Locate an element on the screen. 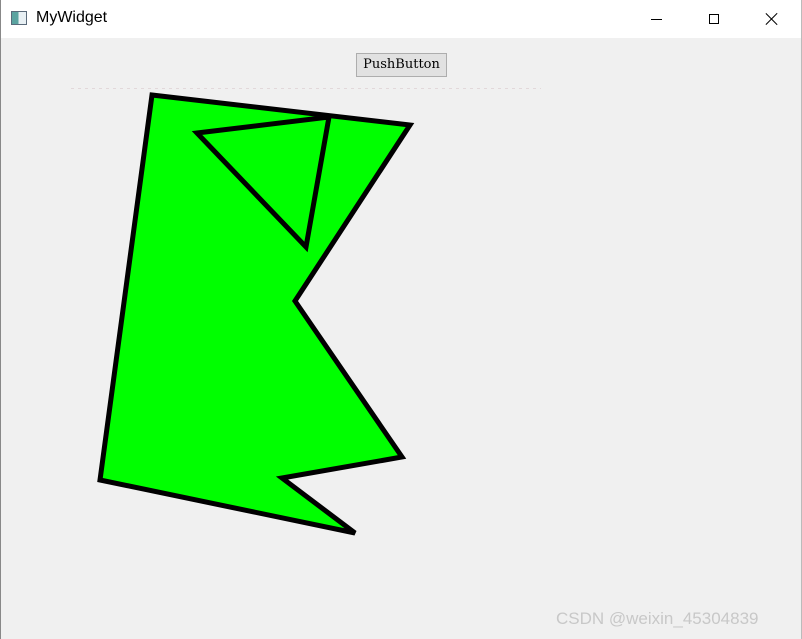  minimize-icon is located at coordinates (656, 19).